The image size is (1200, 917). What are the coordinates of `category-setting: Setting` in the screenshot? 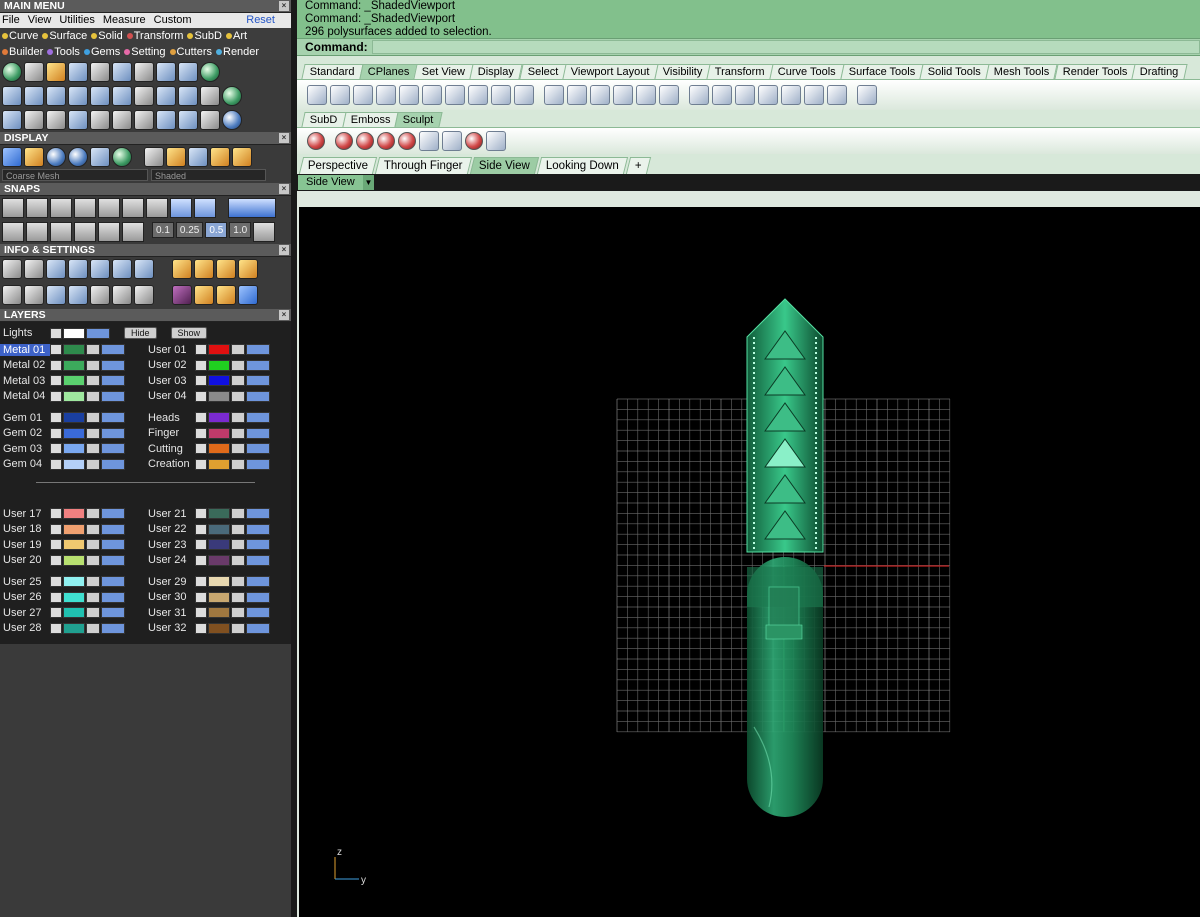 It's located at (145, 52).